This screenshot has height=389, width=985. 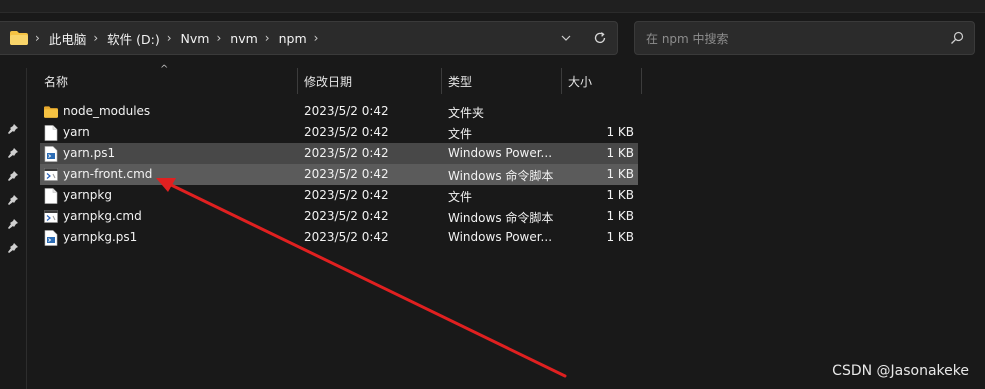 I want to click on history-dropdown-button, so click(x=566, y=38).